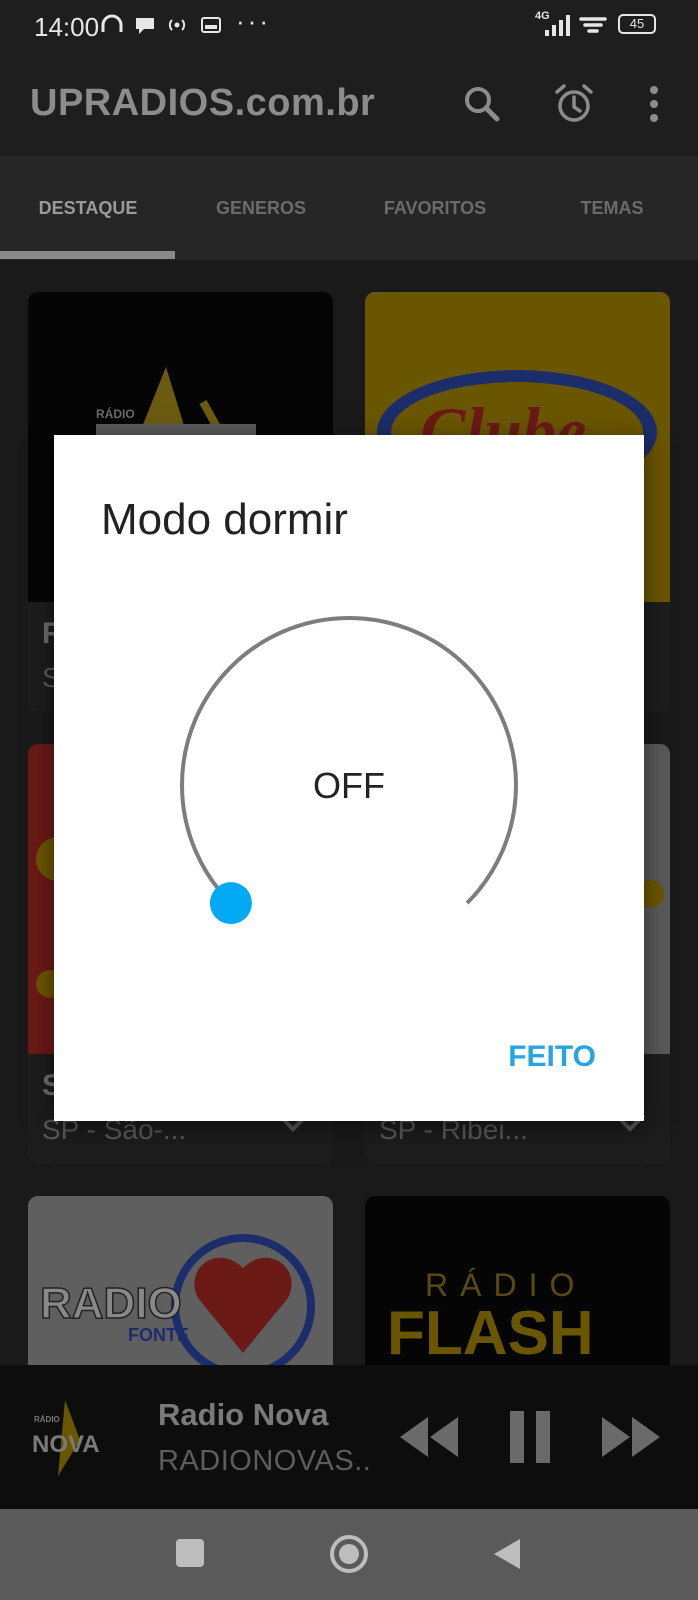 The width and height of the screenshot is (698, 1600). Describe the element at coordinates (265, 1461) in the screenshot. I see `player-station-subtitle: RADIONOVAS..` at that location.